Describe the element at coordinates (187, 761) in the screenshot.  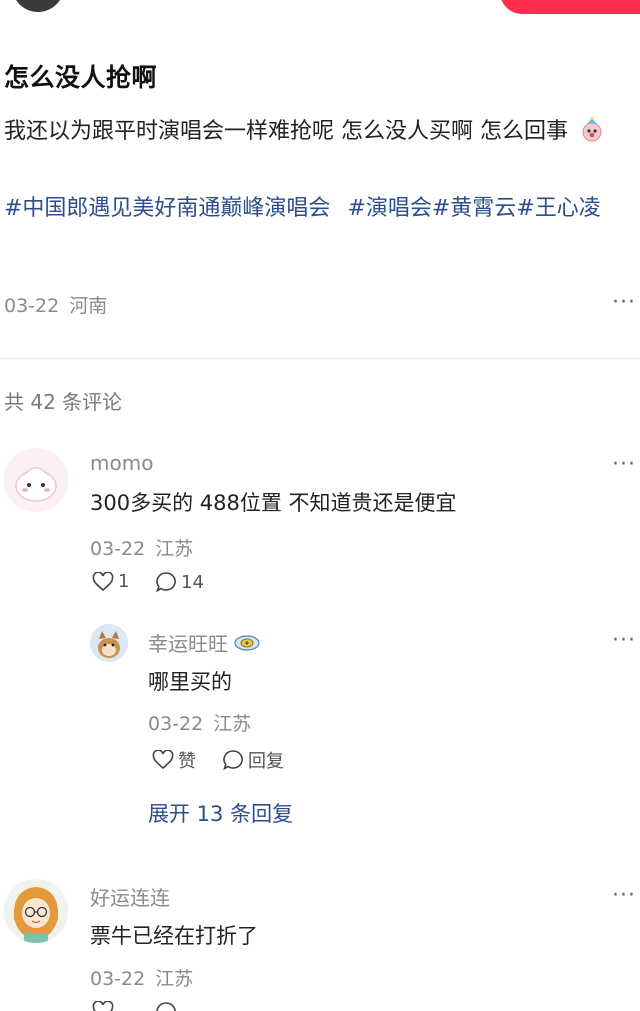
I see `like-label: 赞` at that location.